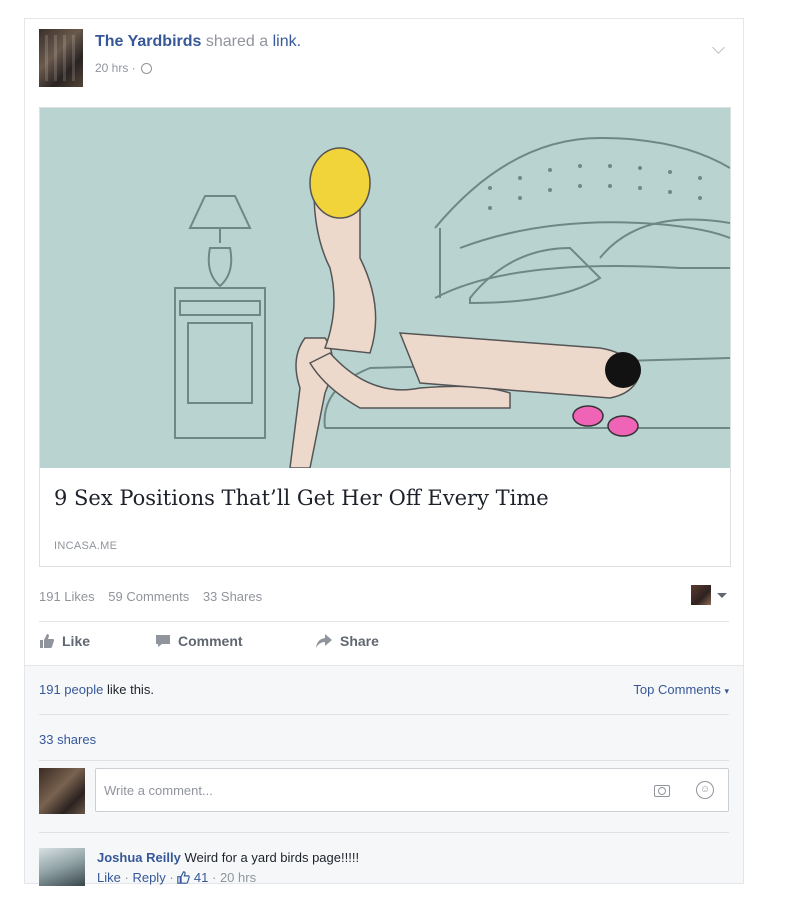 The image size is (790, 906). Describe the element at coordinates (359, 641) in the screenshot. I see `share-label: Share` at that location.